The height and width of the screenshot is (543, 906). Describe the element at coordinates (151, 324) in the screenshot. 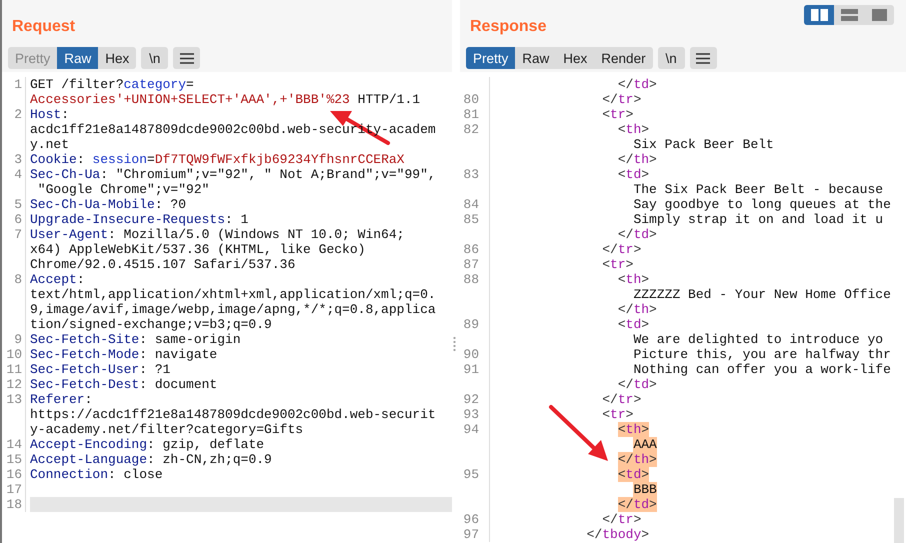

I see `code-line: tion/signed-exchange;v=b3;q=0.9` at that location.